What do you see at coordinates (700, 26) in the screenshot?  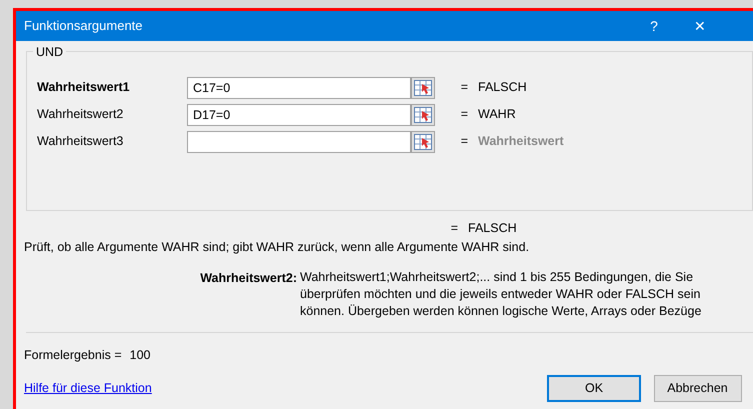 I see `close-button: ✕` at bounding box center [700, 26].